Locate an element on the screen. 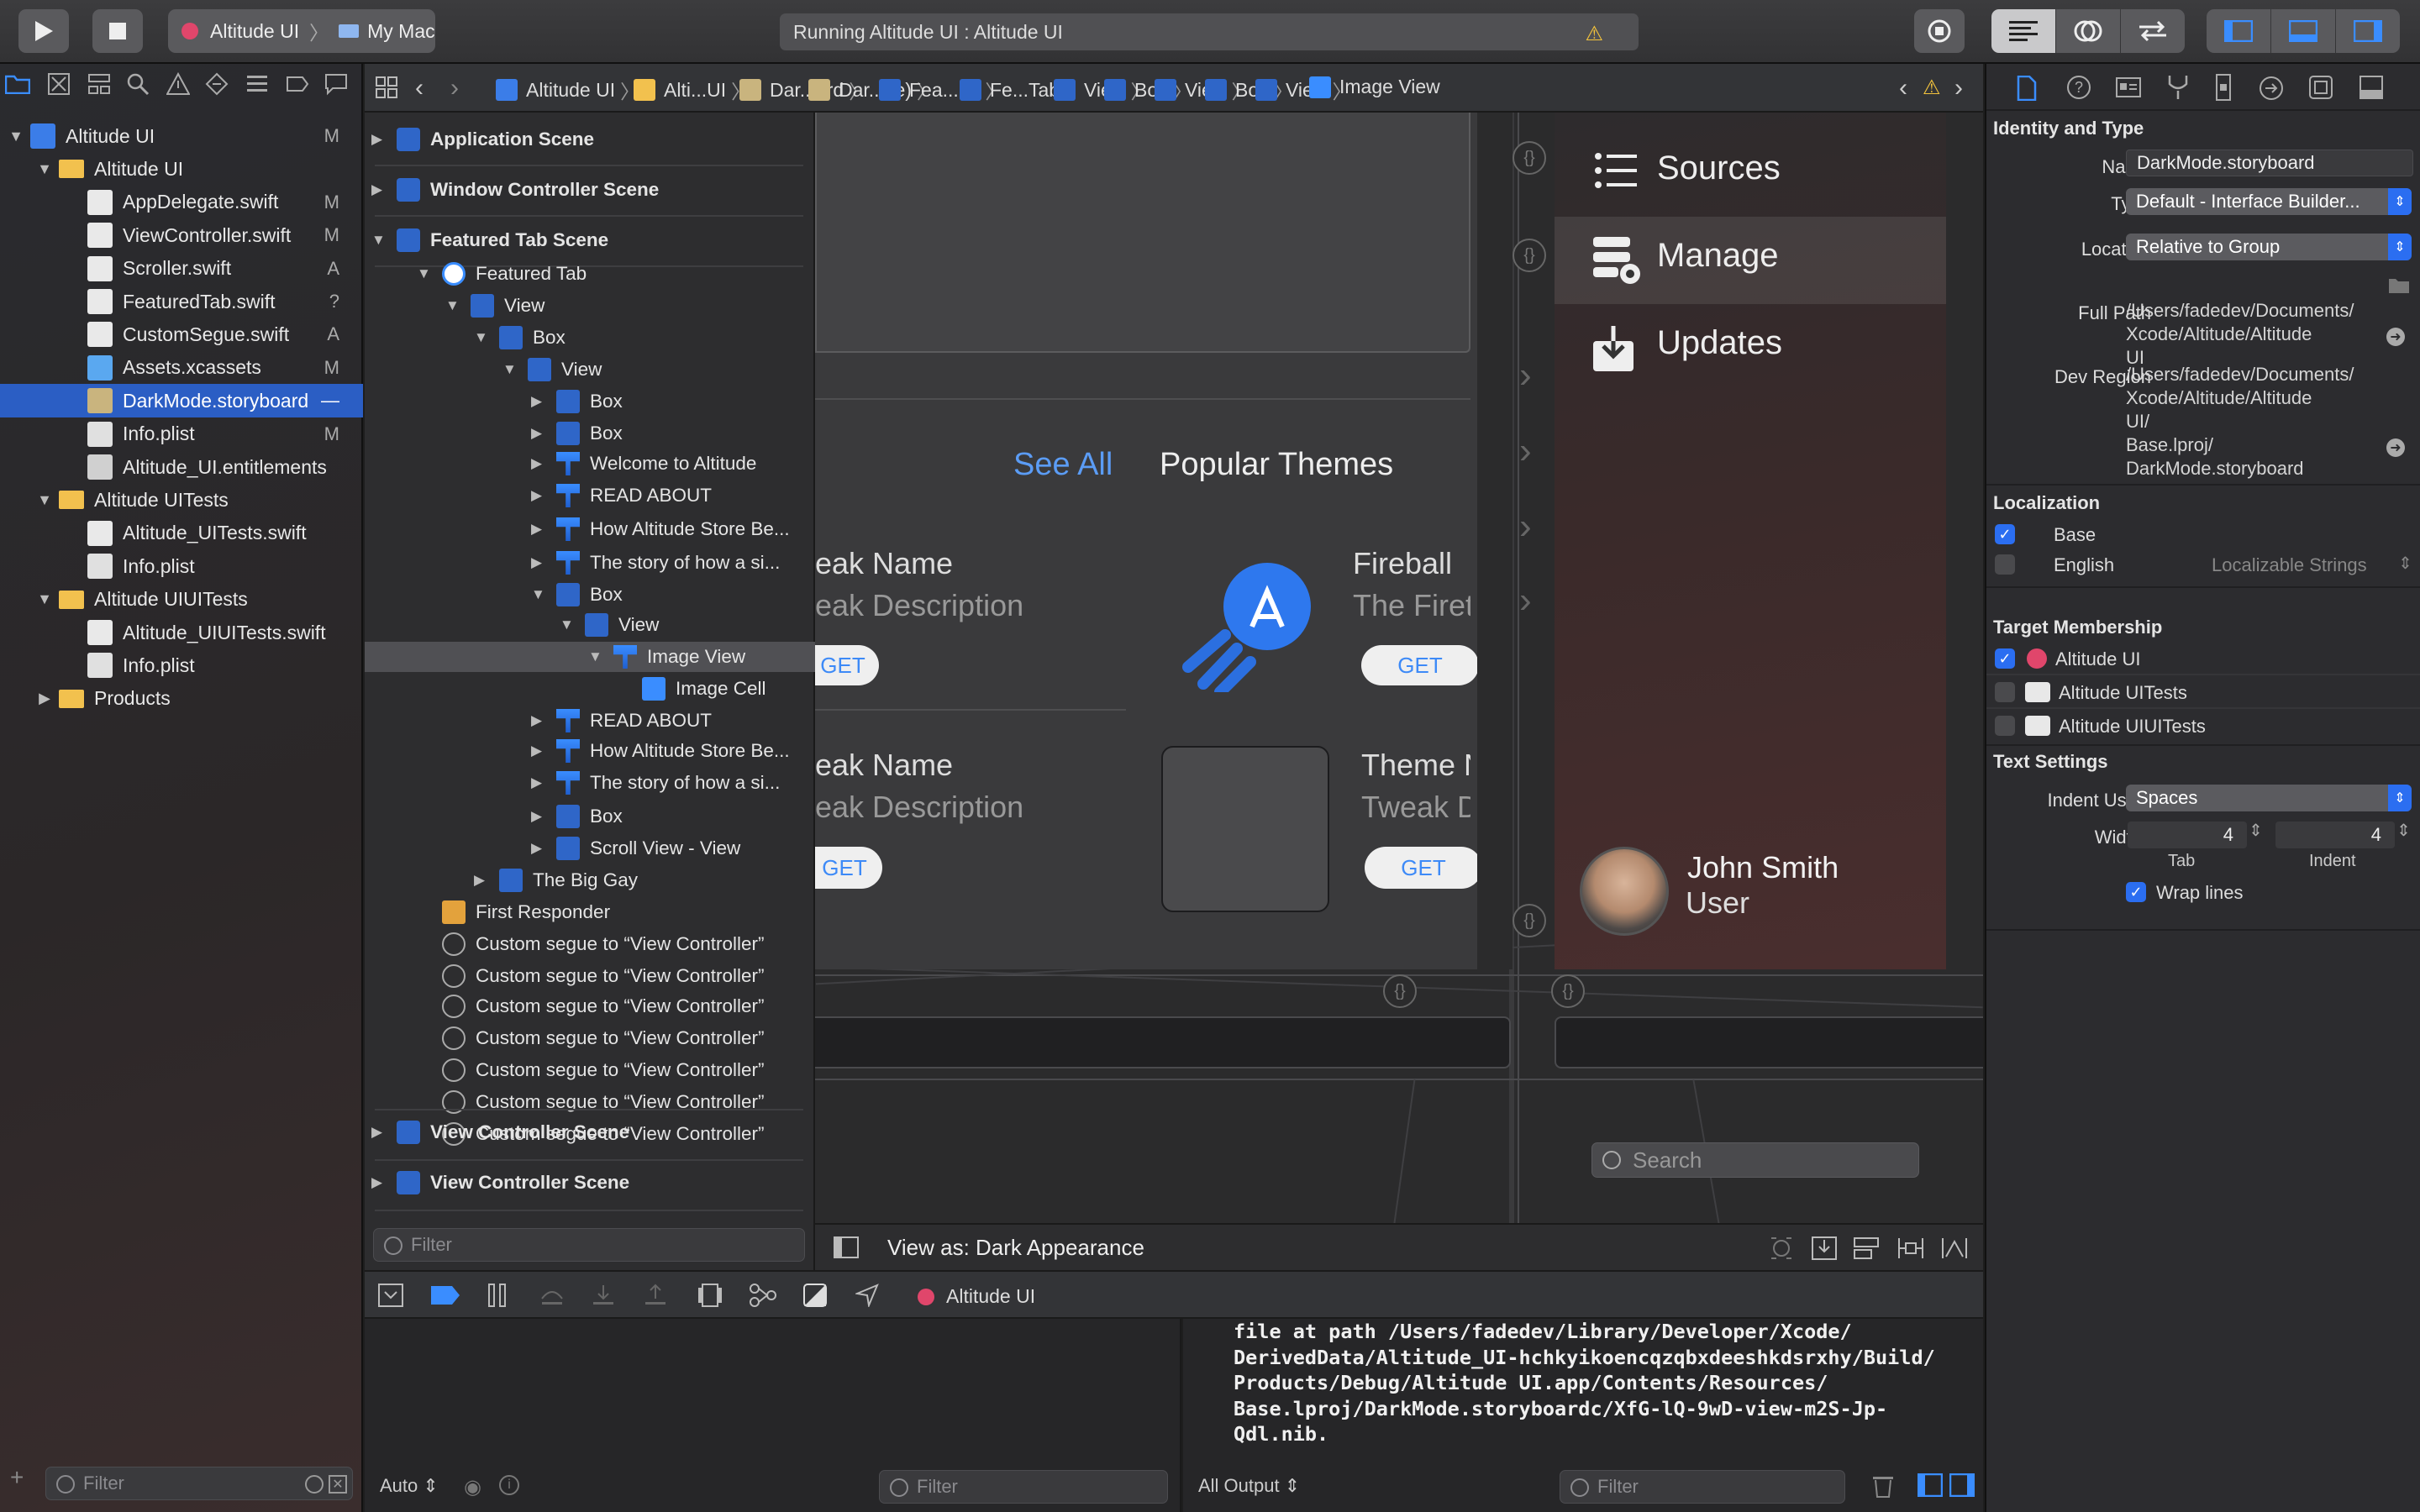 The image size is (2420, 1512). bindings-icon is located at coordinates (2321, 87).